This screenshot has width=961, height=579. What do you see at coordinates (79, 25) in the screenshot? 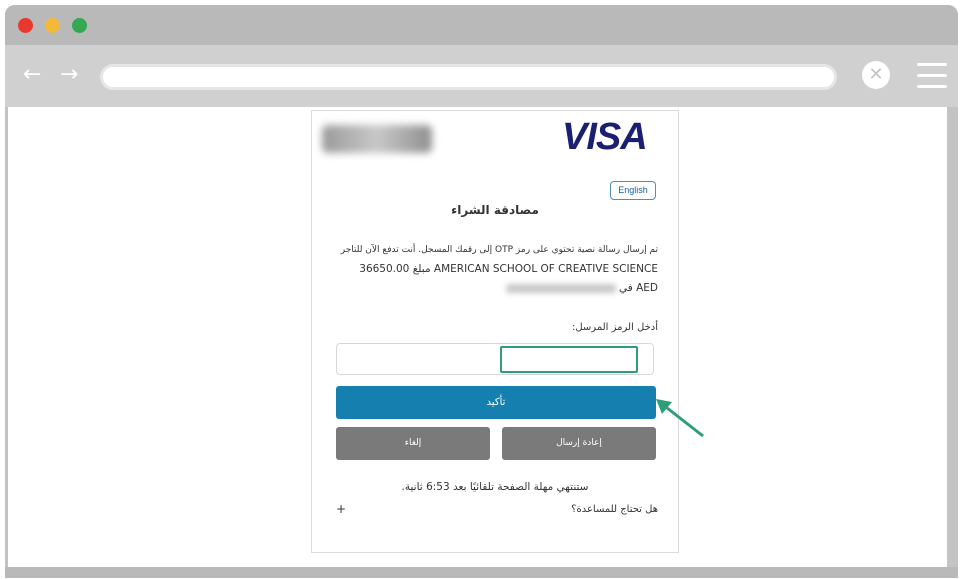
I see `maximize-window-dot` at bounding box center [79, 25].